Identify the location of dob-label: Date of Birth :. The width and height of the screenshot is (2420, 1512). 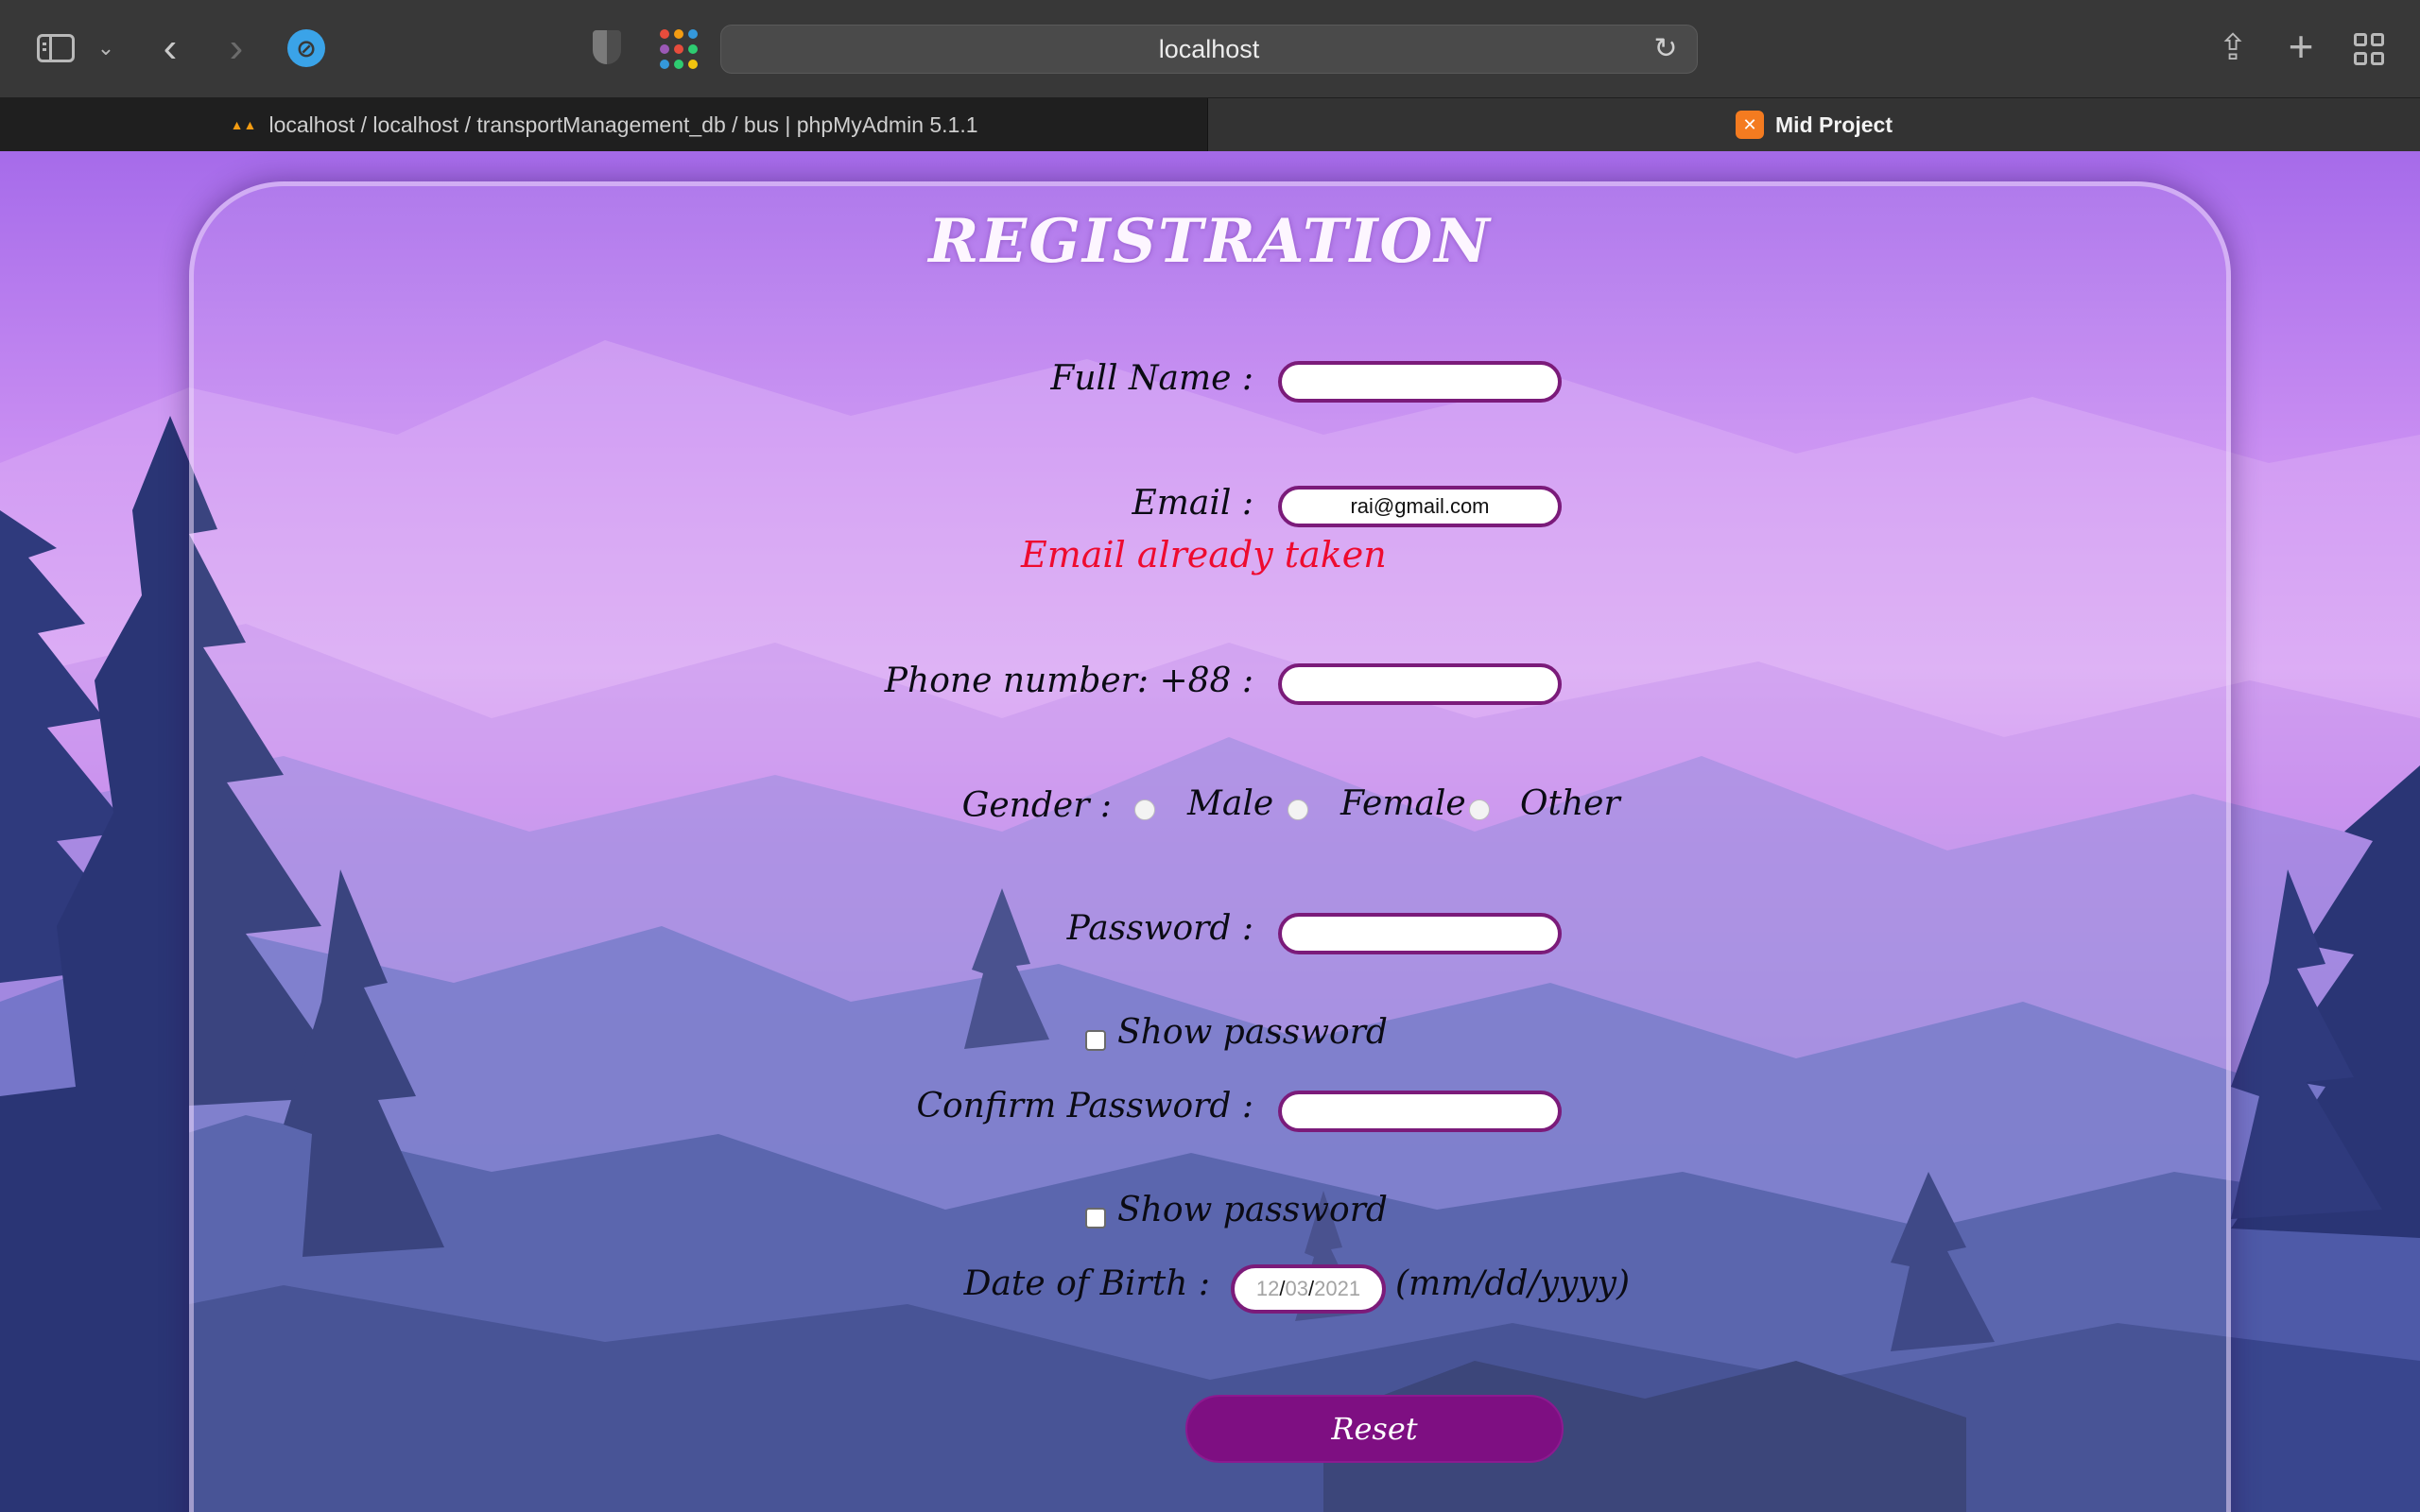
(1086, 1283).